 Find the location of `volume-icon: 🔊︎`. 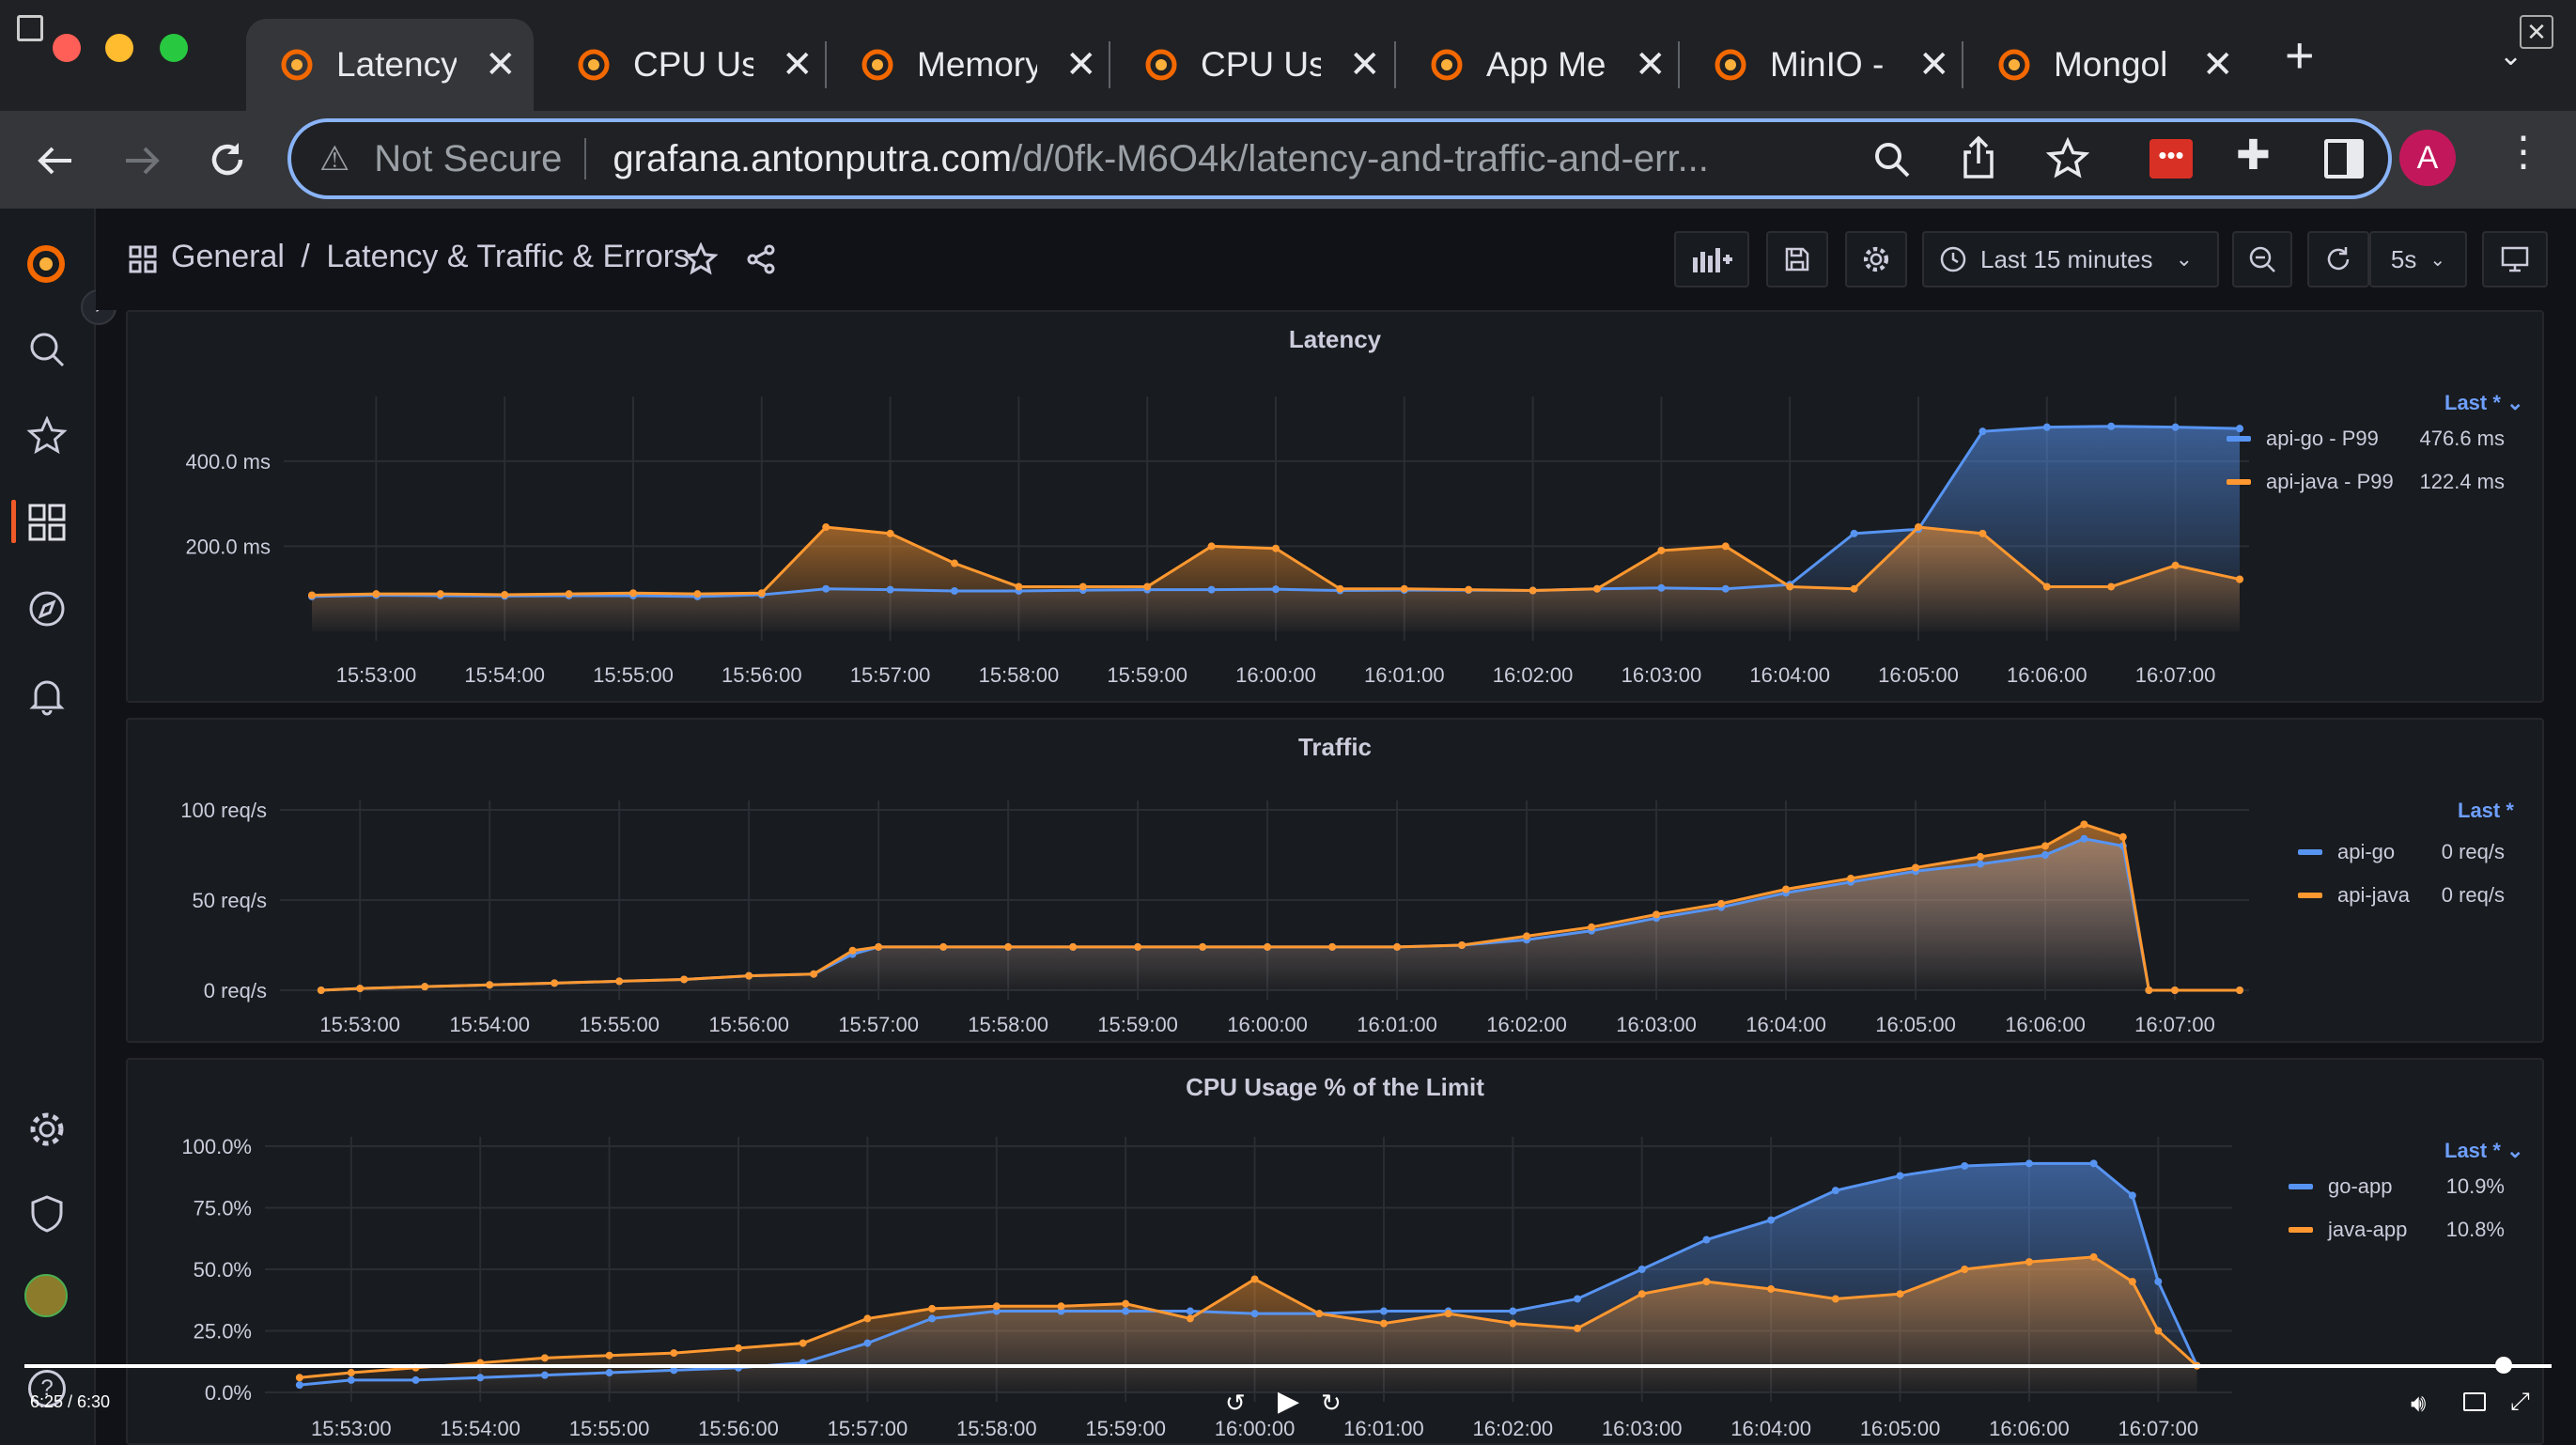

volume-icon: 🔊︎ is located at coordinates (2418, 1404).